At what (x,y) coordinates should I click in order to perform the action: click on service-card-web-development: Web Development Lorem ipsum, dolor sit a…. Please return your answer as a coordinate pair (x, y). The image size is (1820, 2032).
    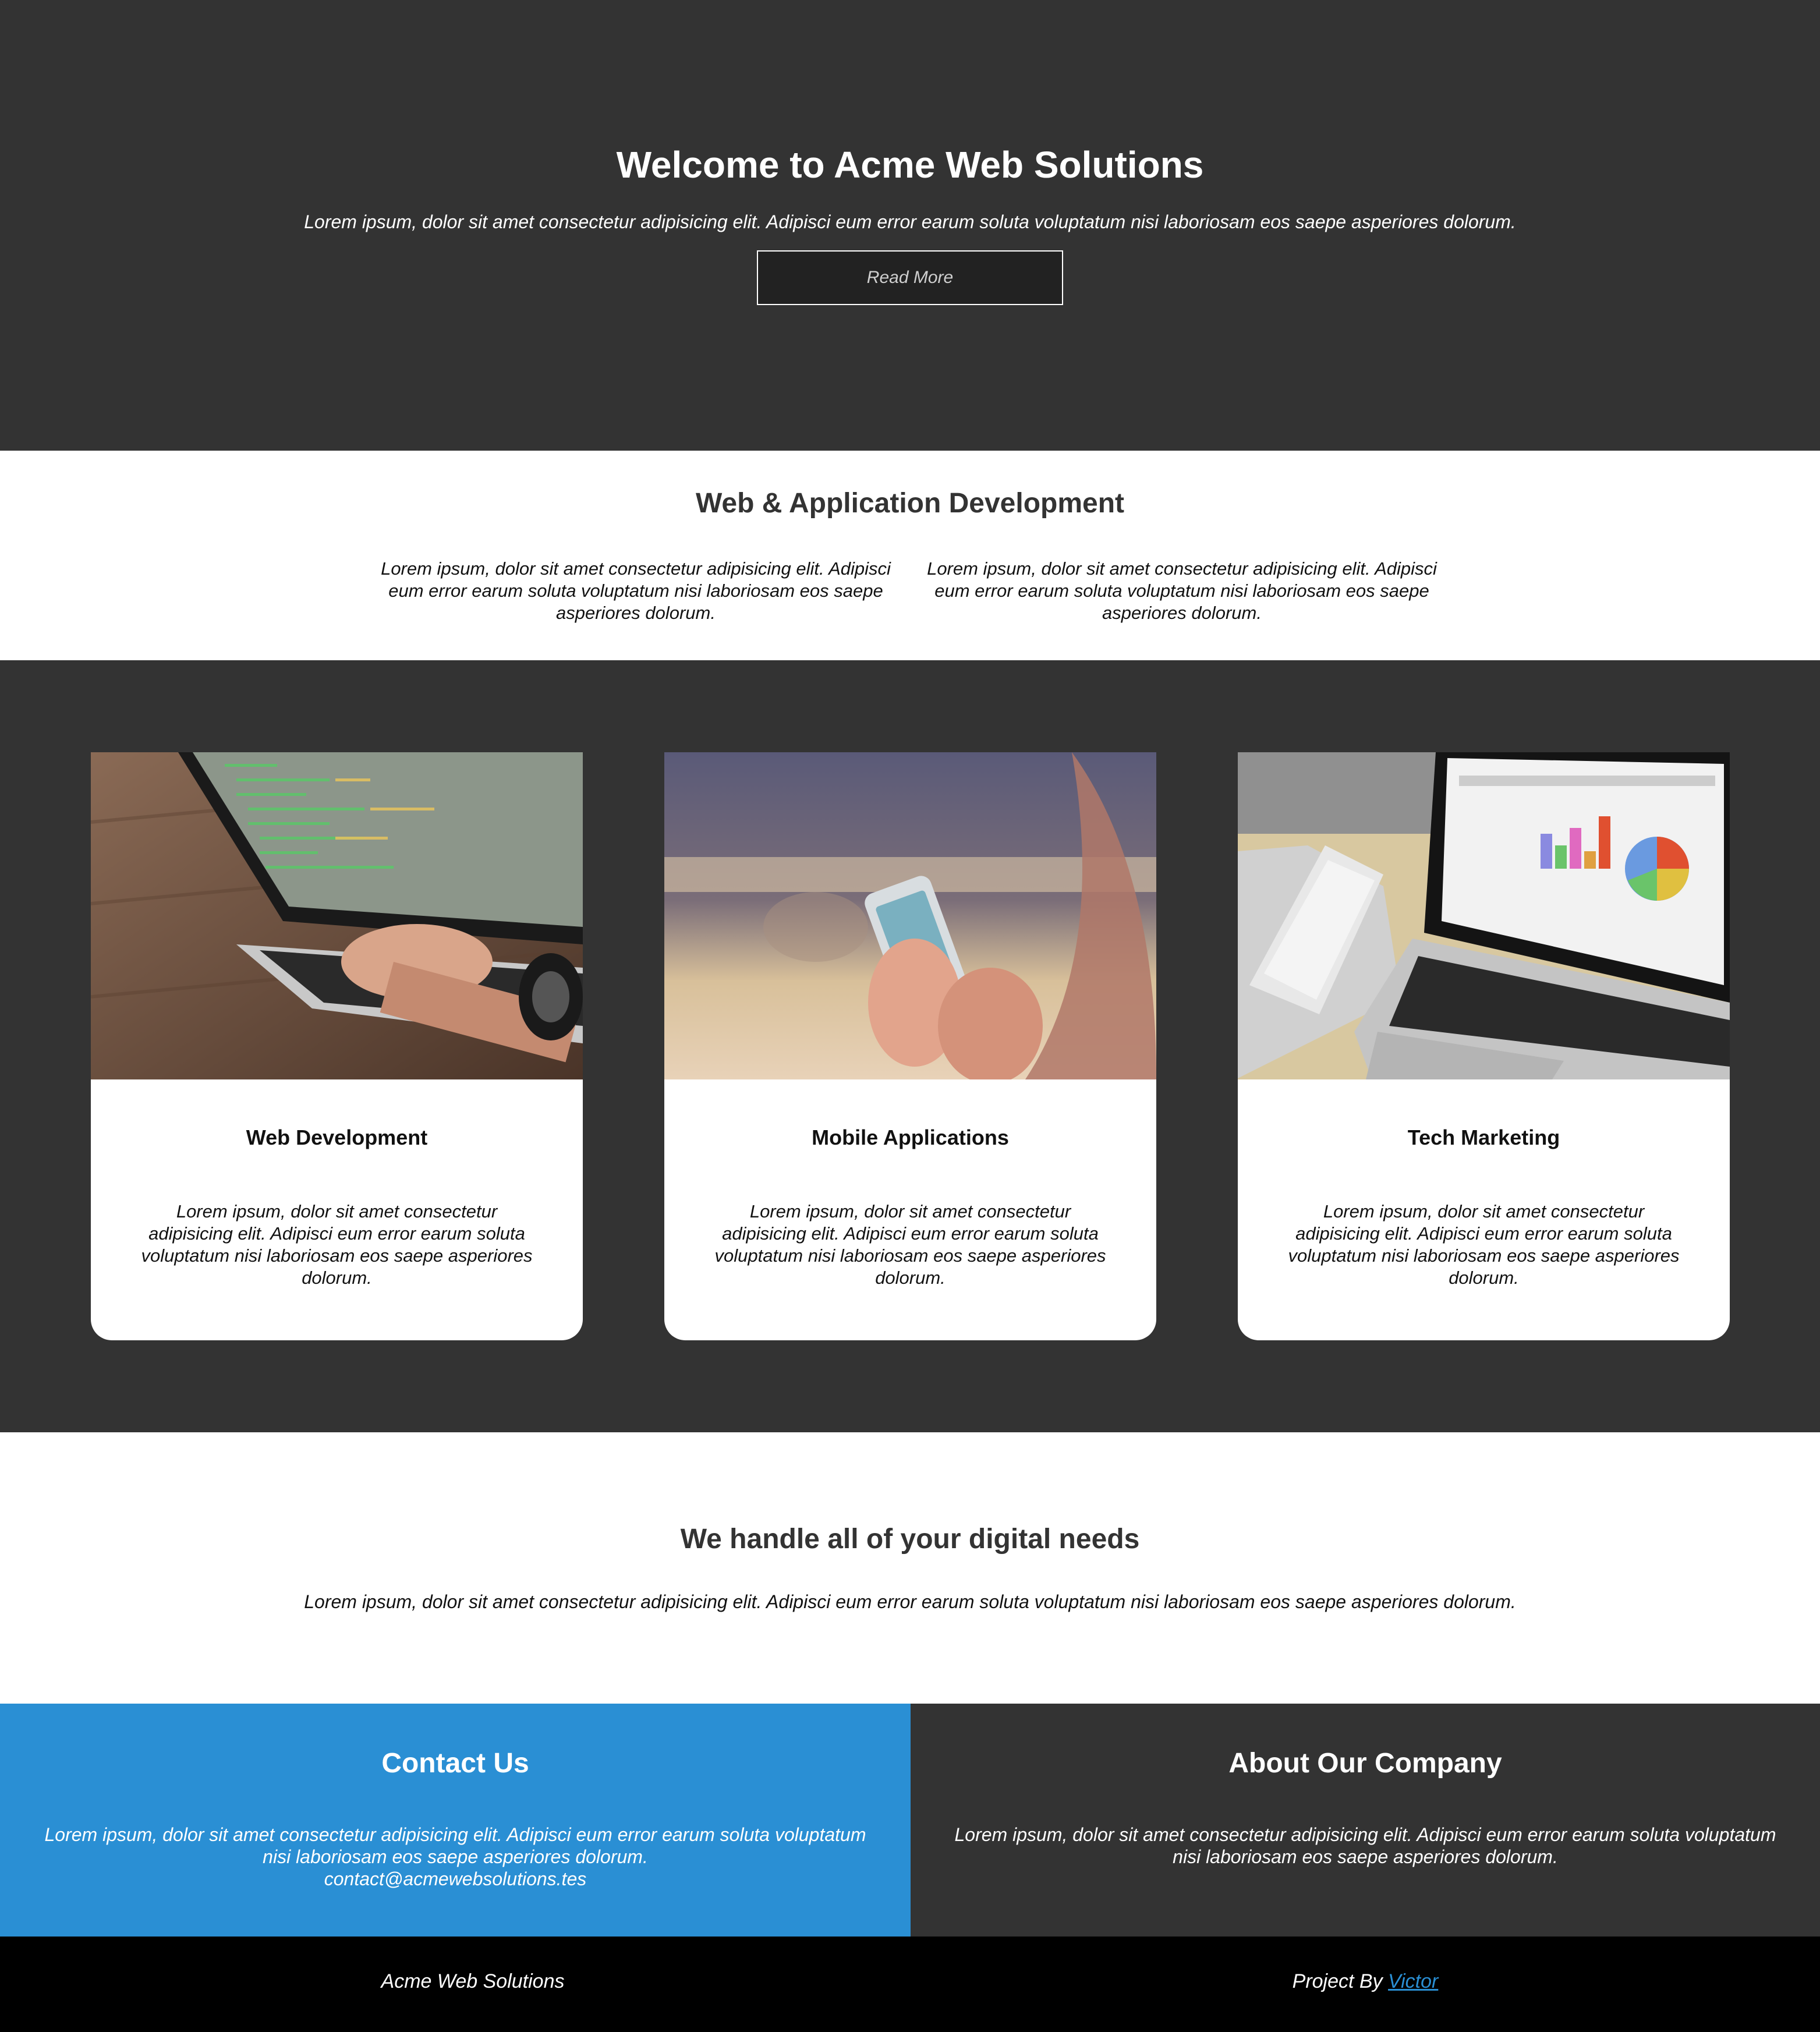
    Looking at the image, I should click on (337, 1046).